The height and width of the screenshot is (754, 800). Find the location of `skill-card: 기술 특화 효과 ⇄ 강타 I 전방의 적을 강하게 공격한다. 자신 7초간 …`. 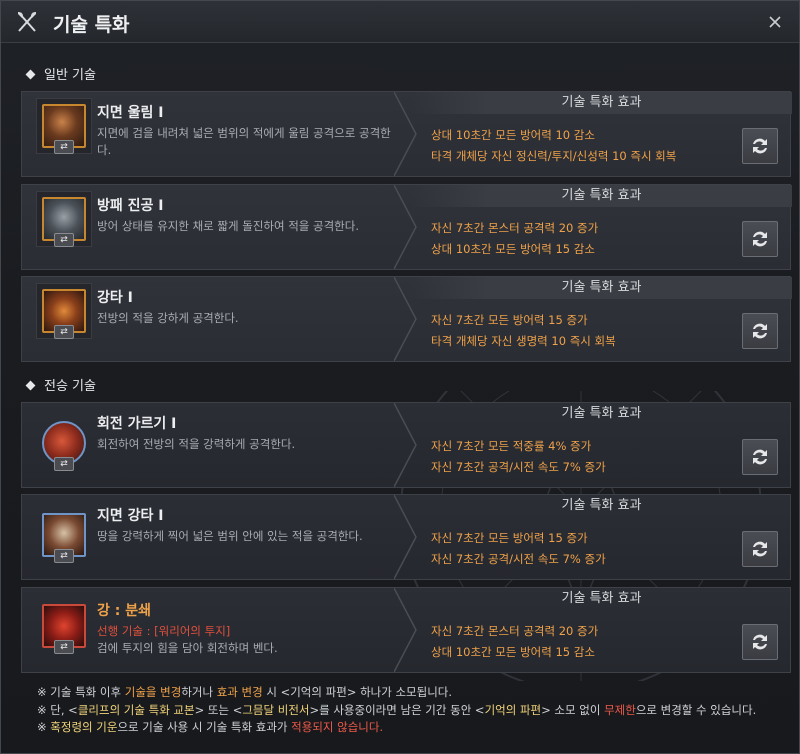

skill-card: 기술 특화 효과 ⇄ 강타 I 전방의 적을 강하게 공격한다. 자신 7초간 … is located at coordinates (406, 319).